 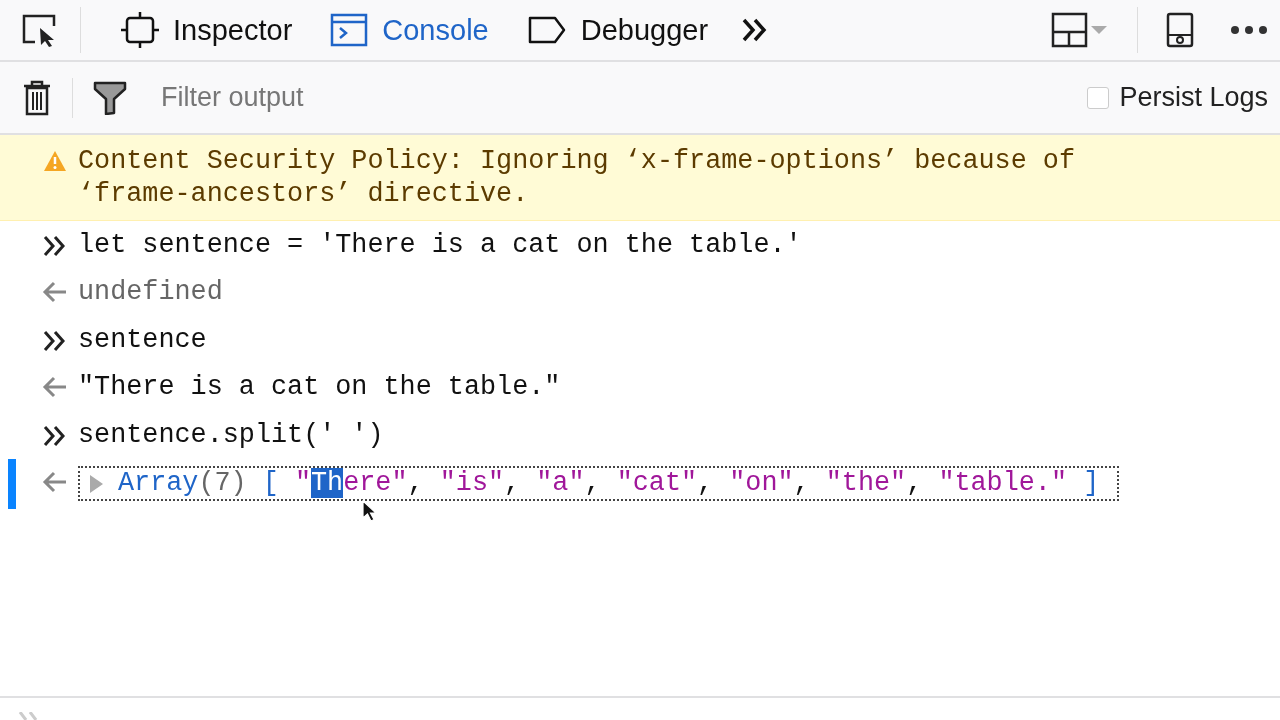 I want to click on command-text: sentence, so click(x=142, y=339).